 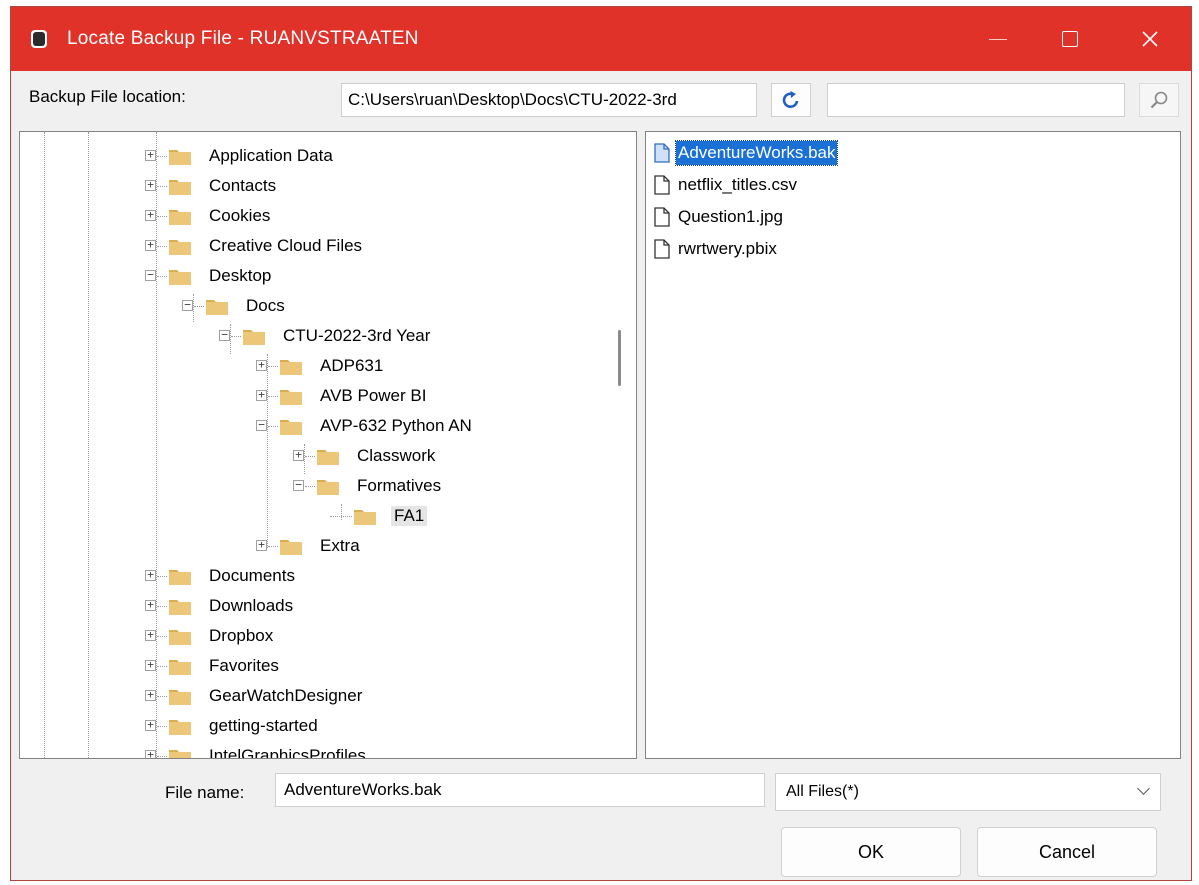 I want to click on tree-item-label: AVB Power BI, so click(x=373, y=396).